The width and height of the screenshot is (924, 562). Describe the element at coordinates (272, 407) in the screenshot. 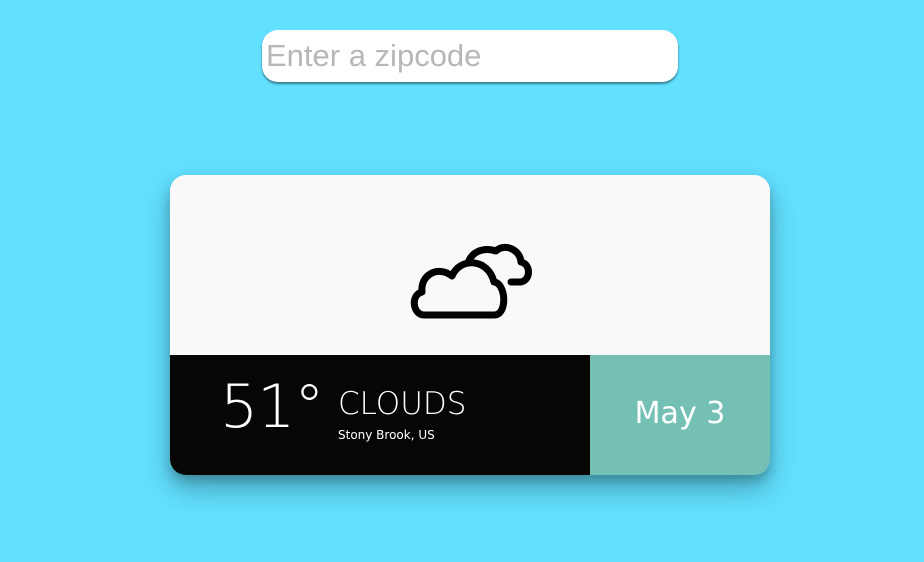

I see `temperature: 51°` at that location.